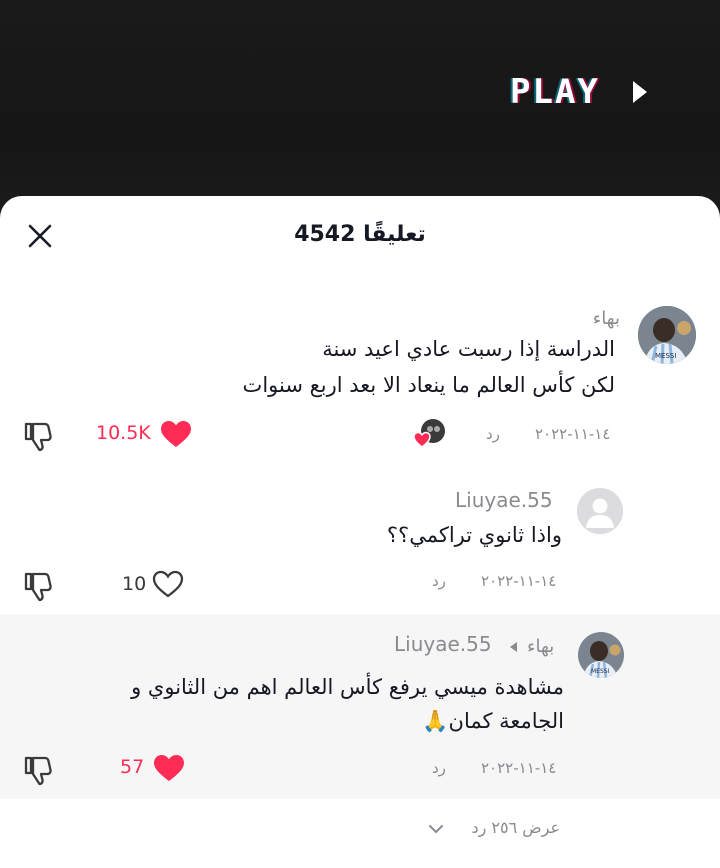  What do you see at coordinates (443, 644) in the screenshot?
I see `reply-to-author: Liuyae.55` at bounding box center [443, 644].